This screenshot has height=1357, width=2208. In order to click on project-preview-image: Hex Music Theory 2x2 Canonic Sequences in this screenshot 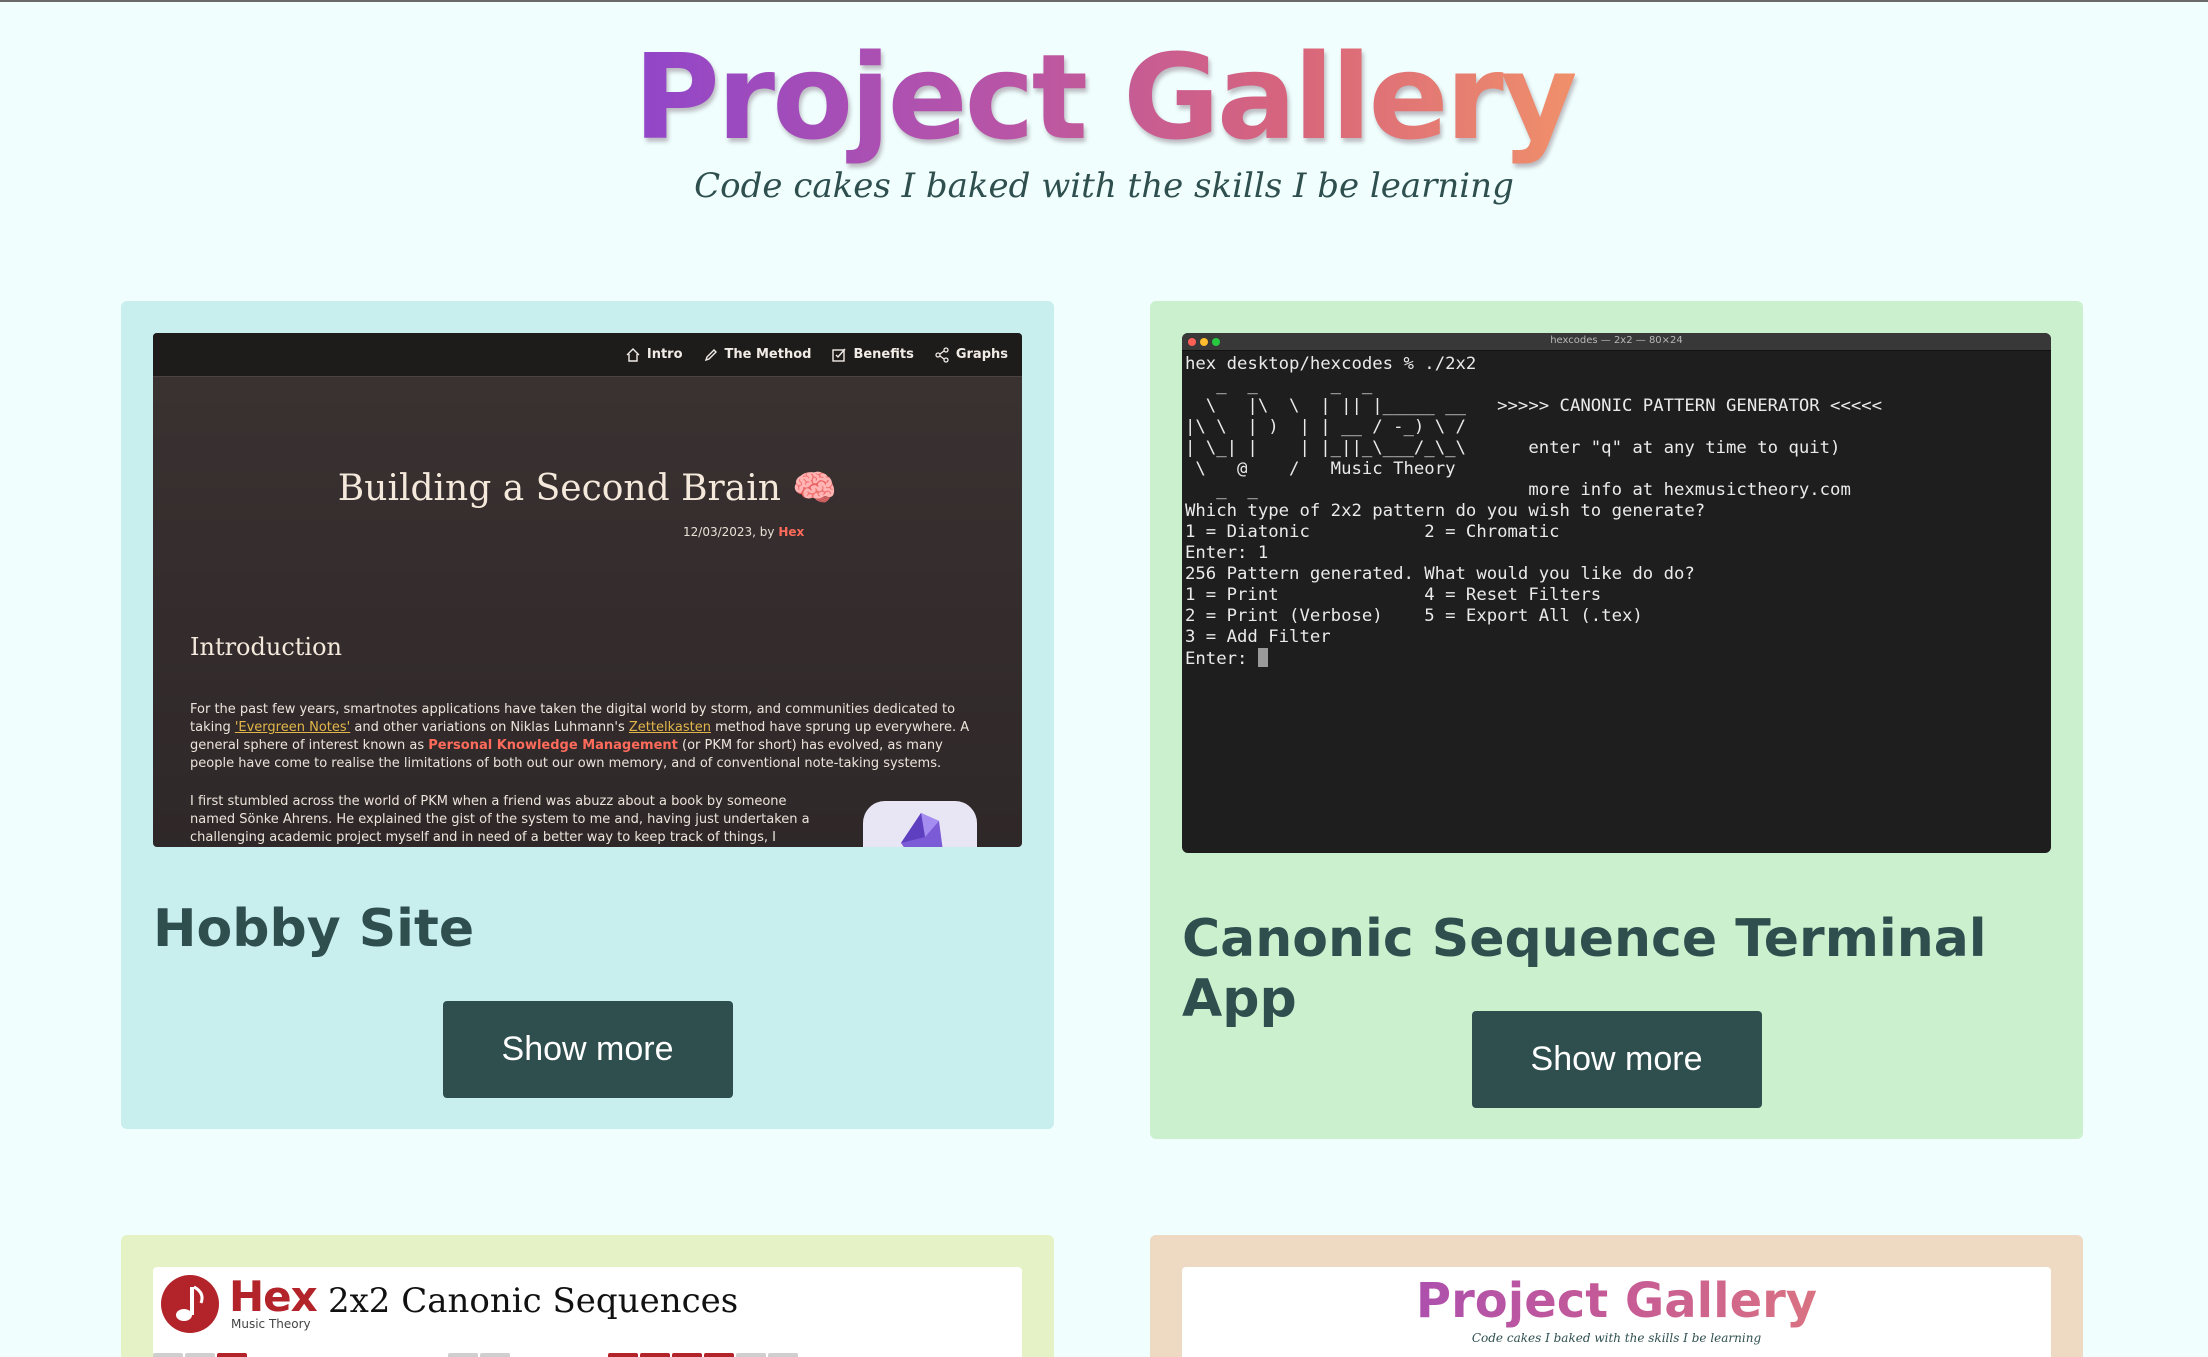, I will do `click(587, 1312)`.